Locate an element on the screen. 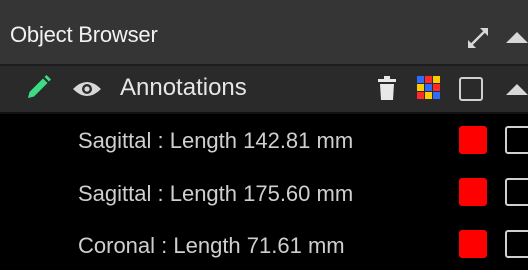 This screenshot has height=270, width=528. group-checkbox is located at coordinates (471, 89).